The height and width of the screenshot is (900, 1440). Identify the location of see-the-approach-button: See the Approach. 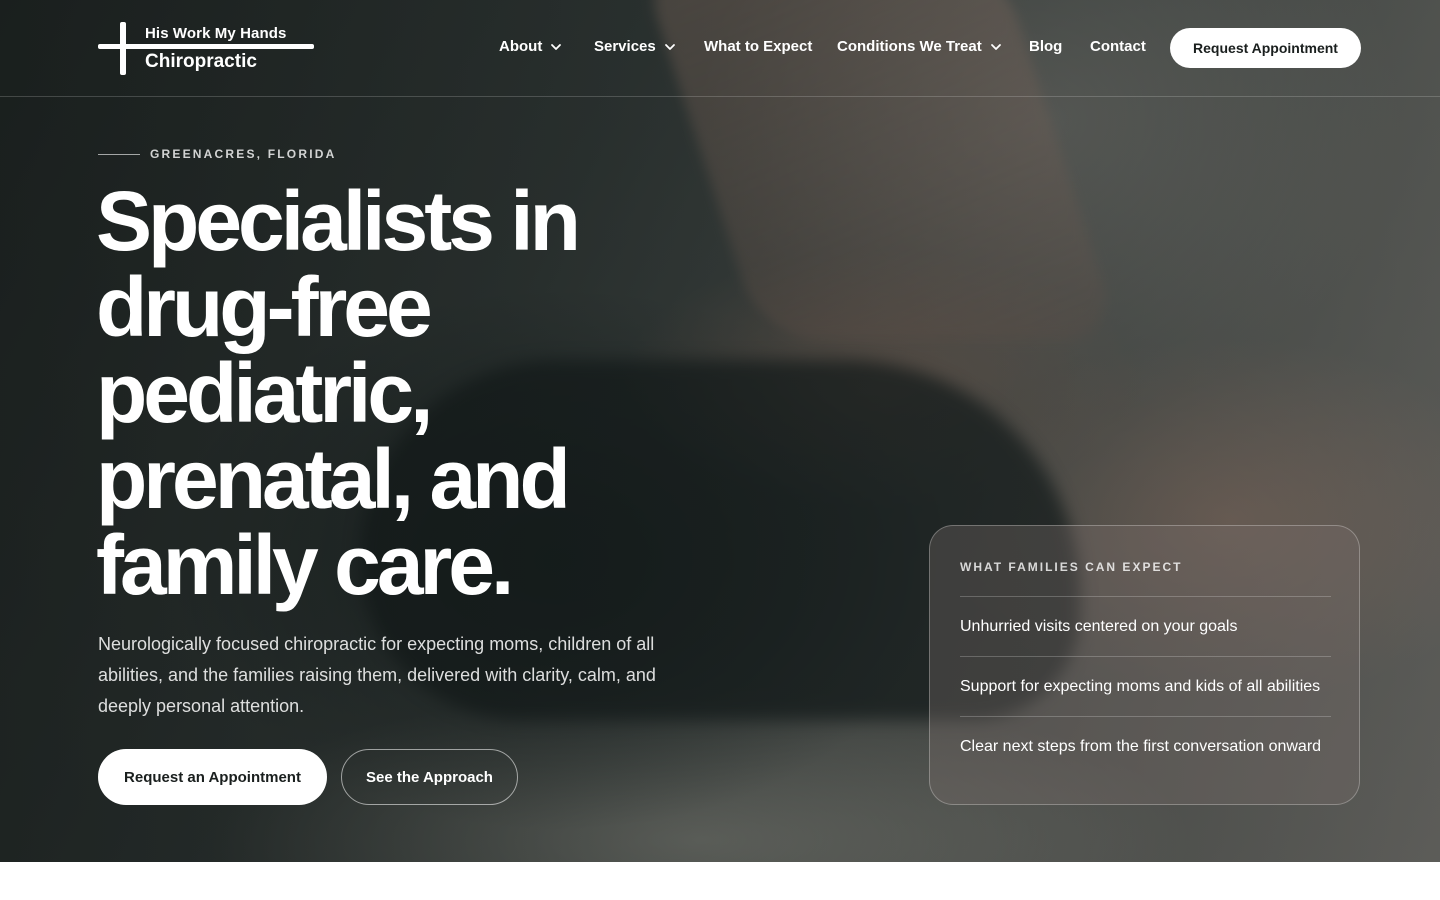
(429, 777).